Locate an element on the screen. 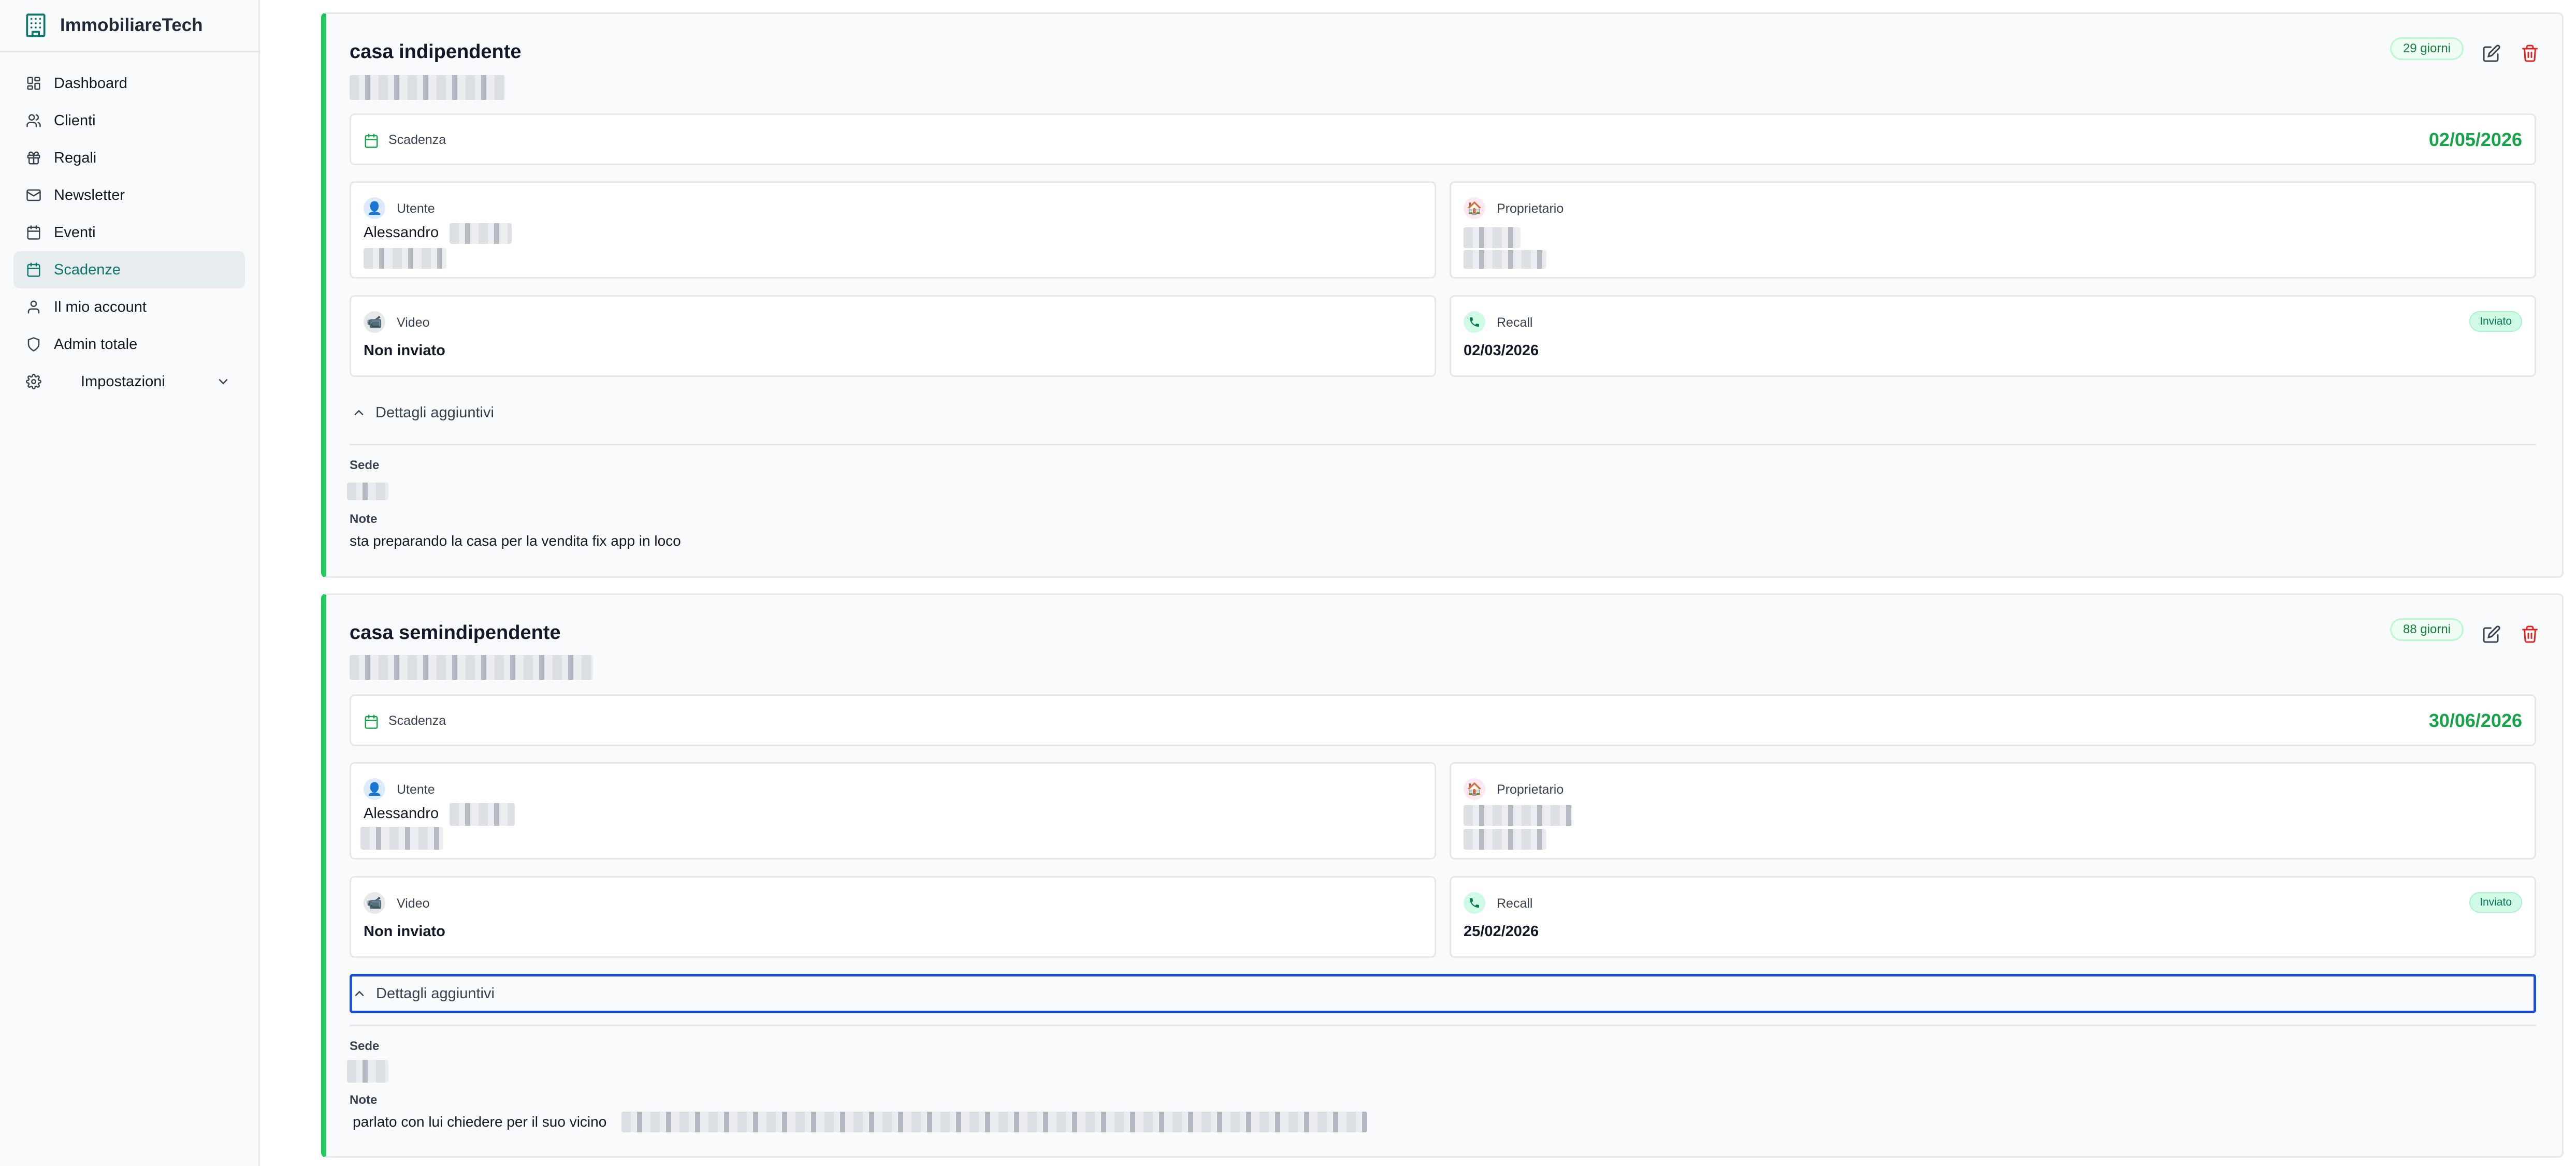 This screenshot has height=1166, width=2576. sidebar-item-label: Newsletter is located at coordinates (90, 194).